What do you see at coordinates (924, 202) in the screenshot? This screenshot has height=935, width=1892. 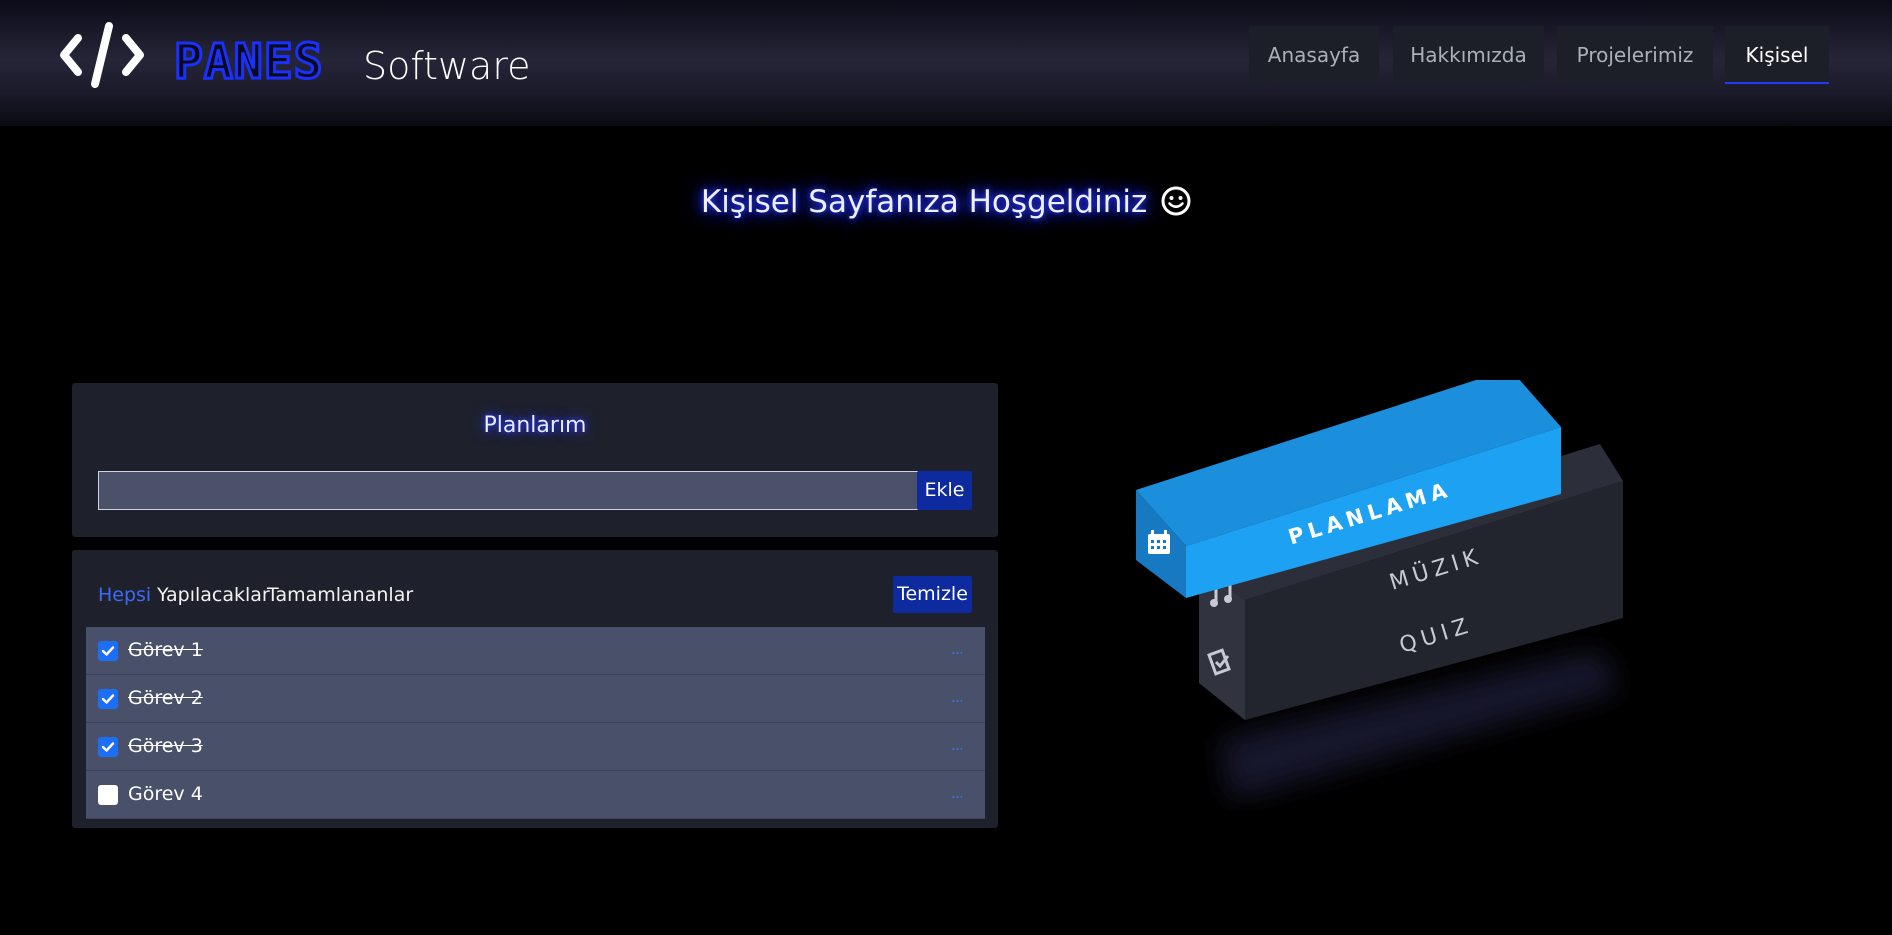 I see `welcome-text: Kişisel Sayfanıza Hoşgeldiniz` at bounding box center [924, 202].